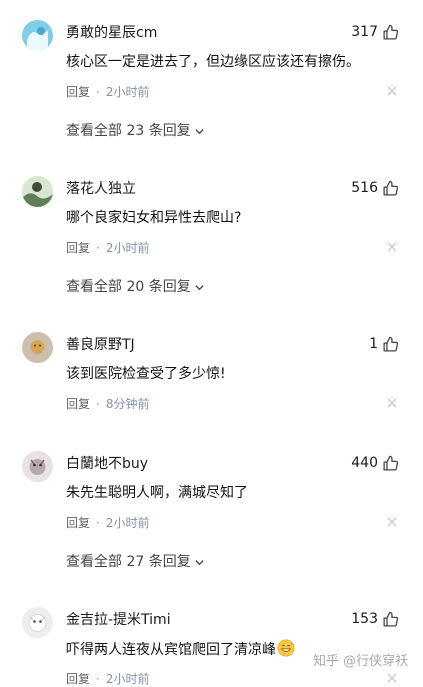  Describe the element at coordinates (364, 619) in the screenshot. I see `like-count: 153` at that location.